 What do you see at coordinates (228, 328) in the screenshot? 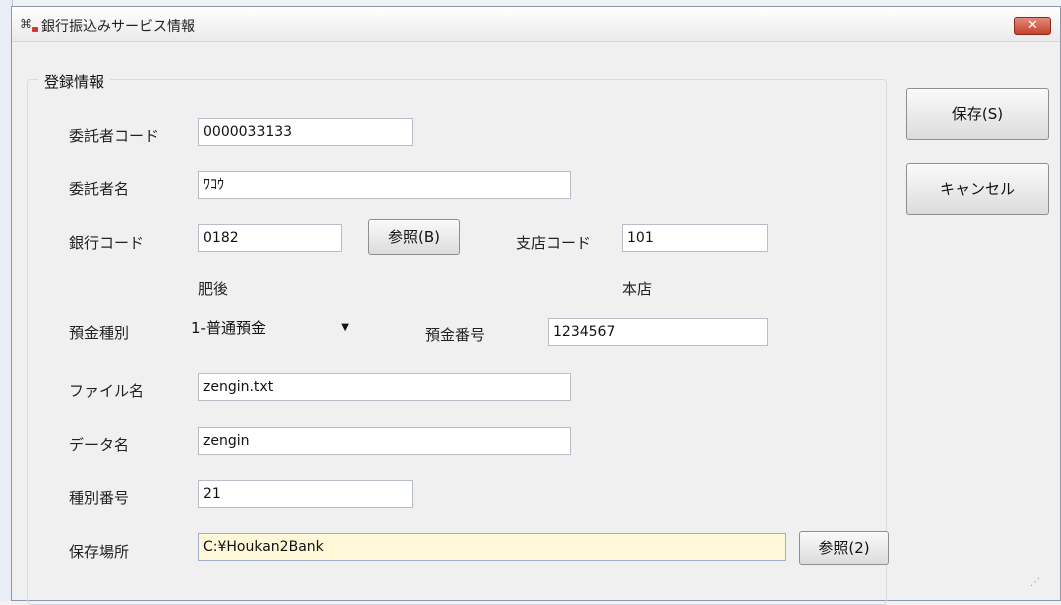
I see `deposit-type-value: 1-普通預金` at bounding box center [228, 328].